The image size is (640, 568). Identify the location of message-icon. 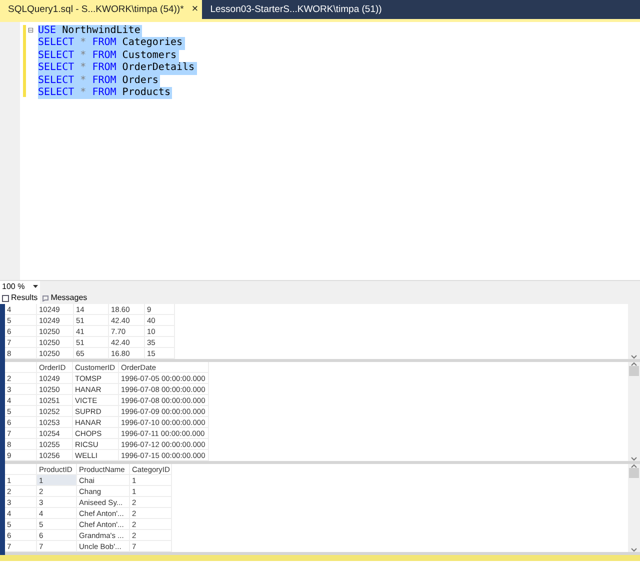
(45, 298).